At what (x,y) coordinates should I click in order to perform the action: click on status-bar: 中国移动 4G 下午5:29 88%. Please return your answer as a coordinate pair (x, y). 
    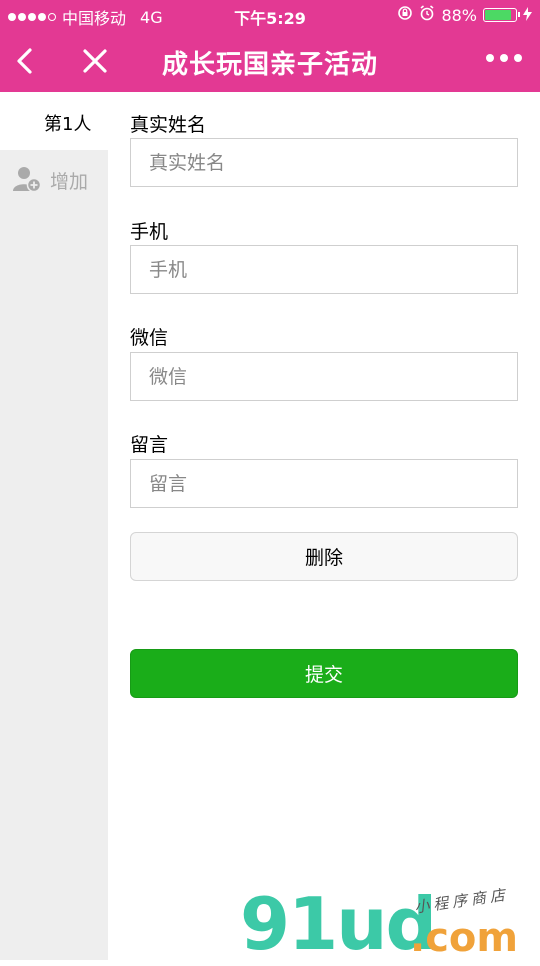
    Looking at the image, I should click on (270, 15).